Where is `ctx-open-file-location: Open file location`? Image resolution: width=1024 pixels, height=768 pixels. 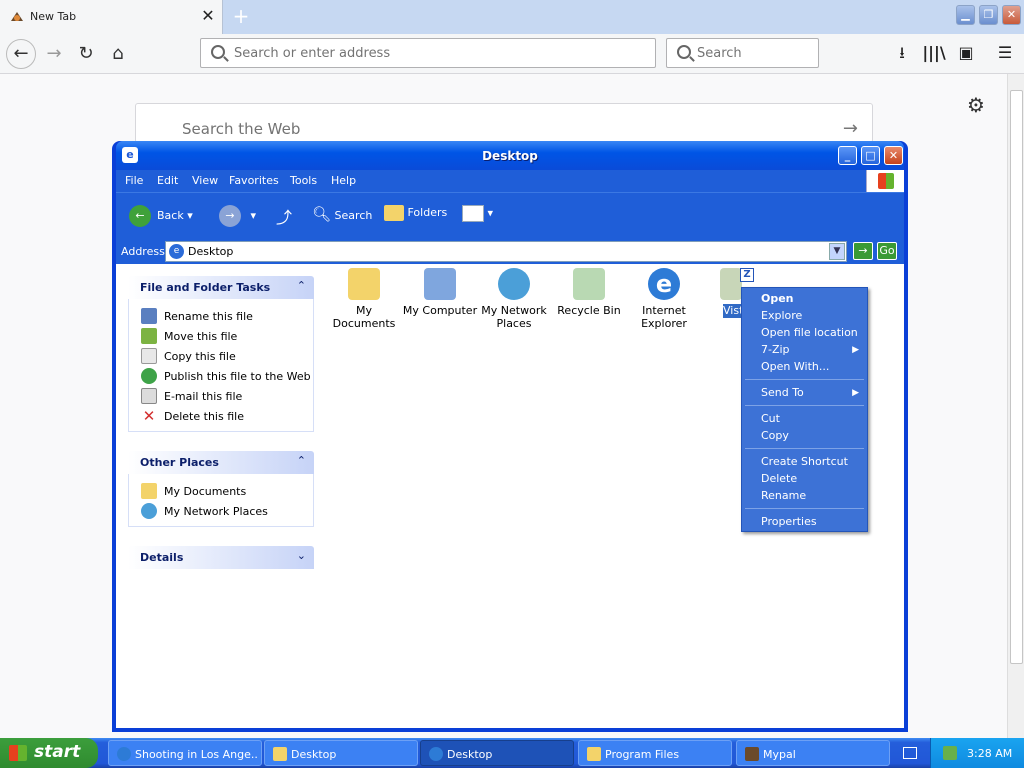 ctx-open-file-location: Open file location is located at coordinates (809, 332).